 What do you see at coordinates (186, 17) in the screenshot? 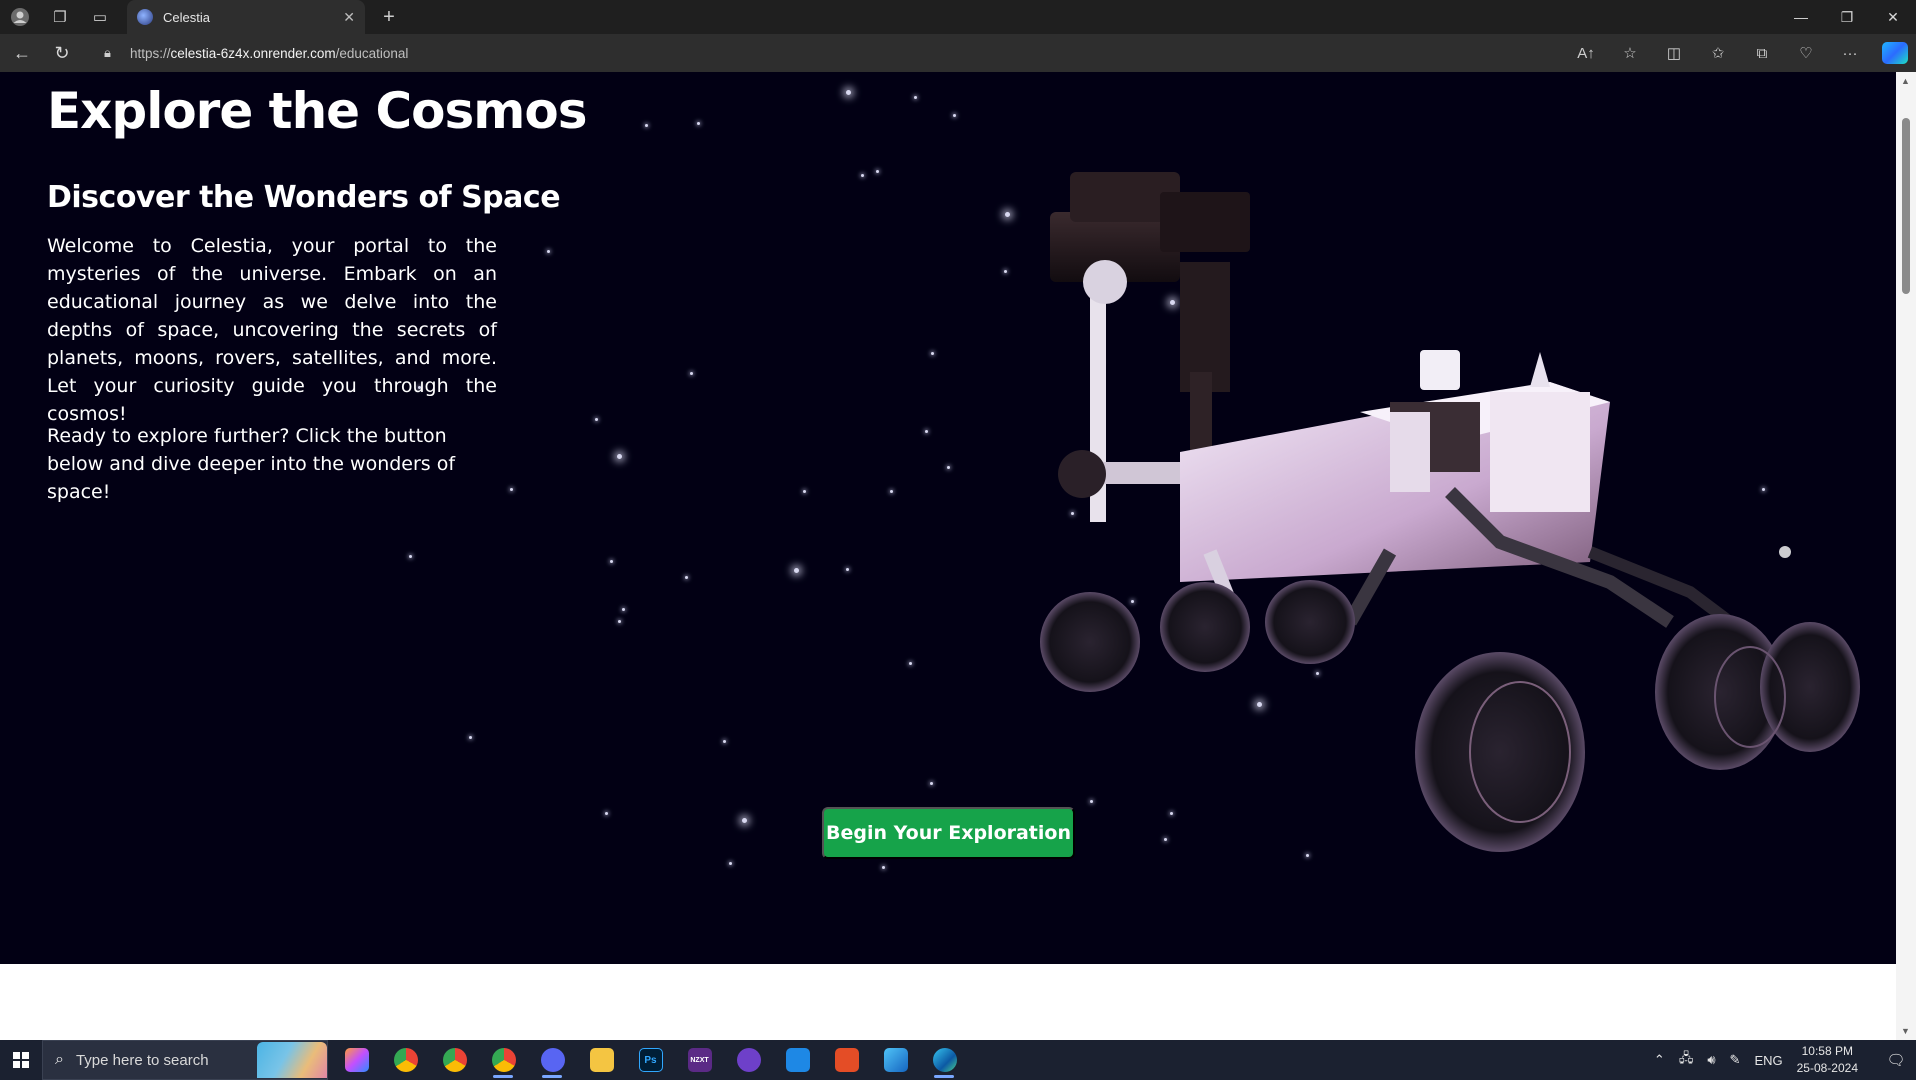
I see `tab-title: Celestia` at bounding box center [186, 17].